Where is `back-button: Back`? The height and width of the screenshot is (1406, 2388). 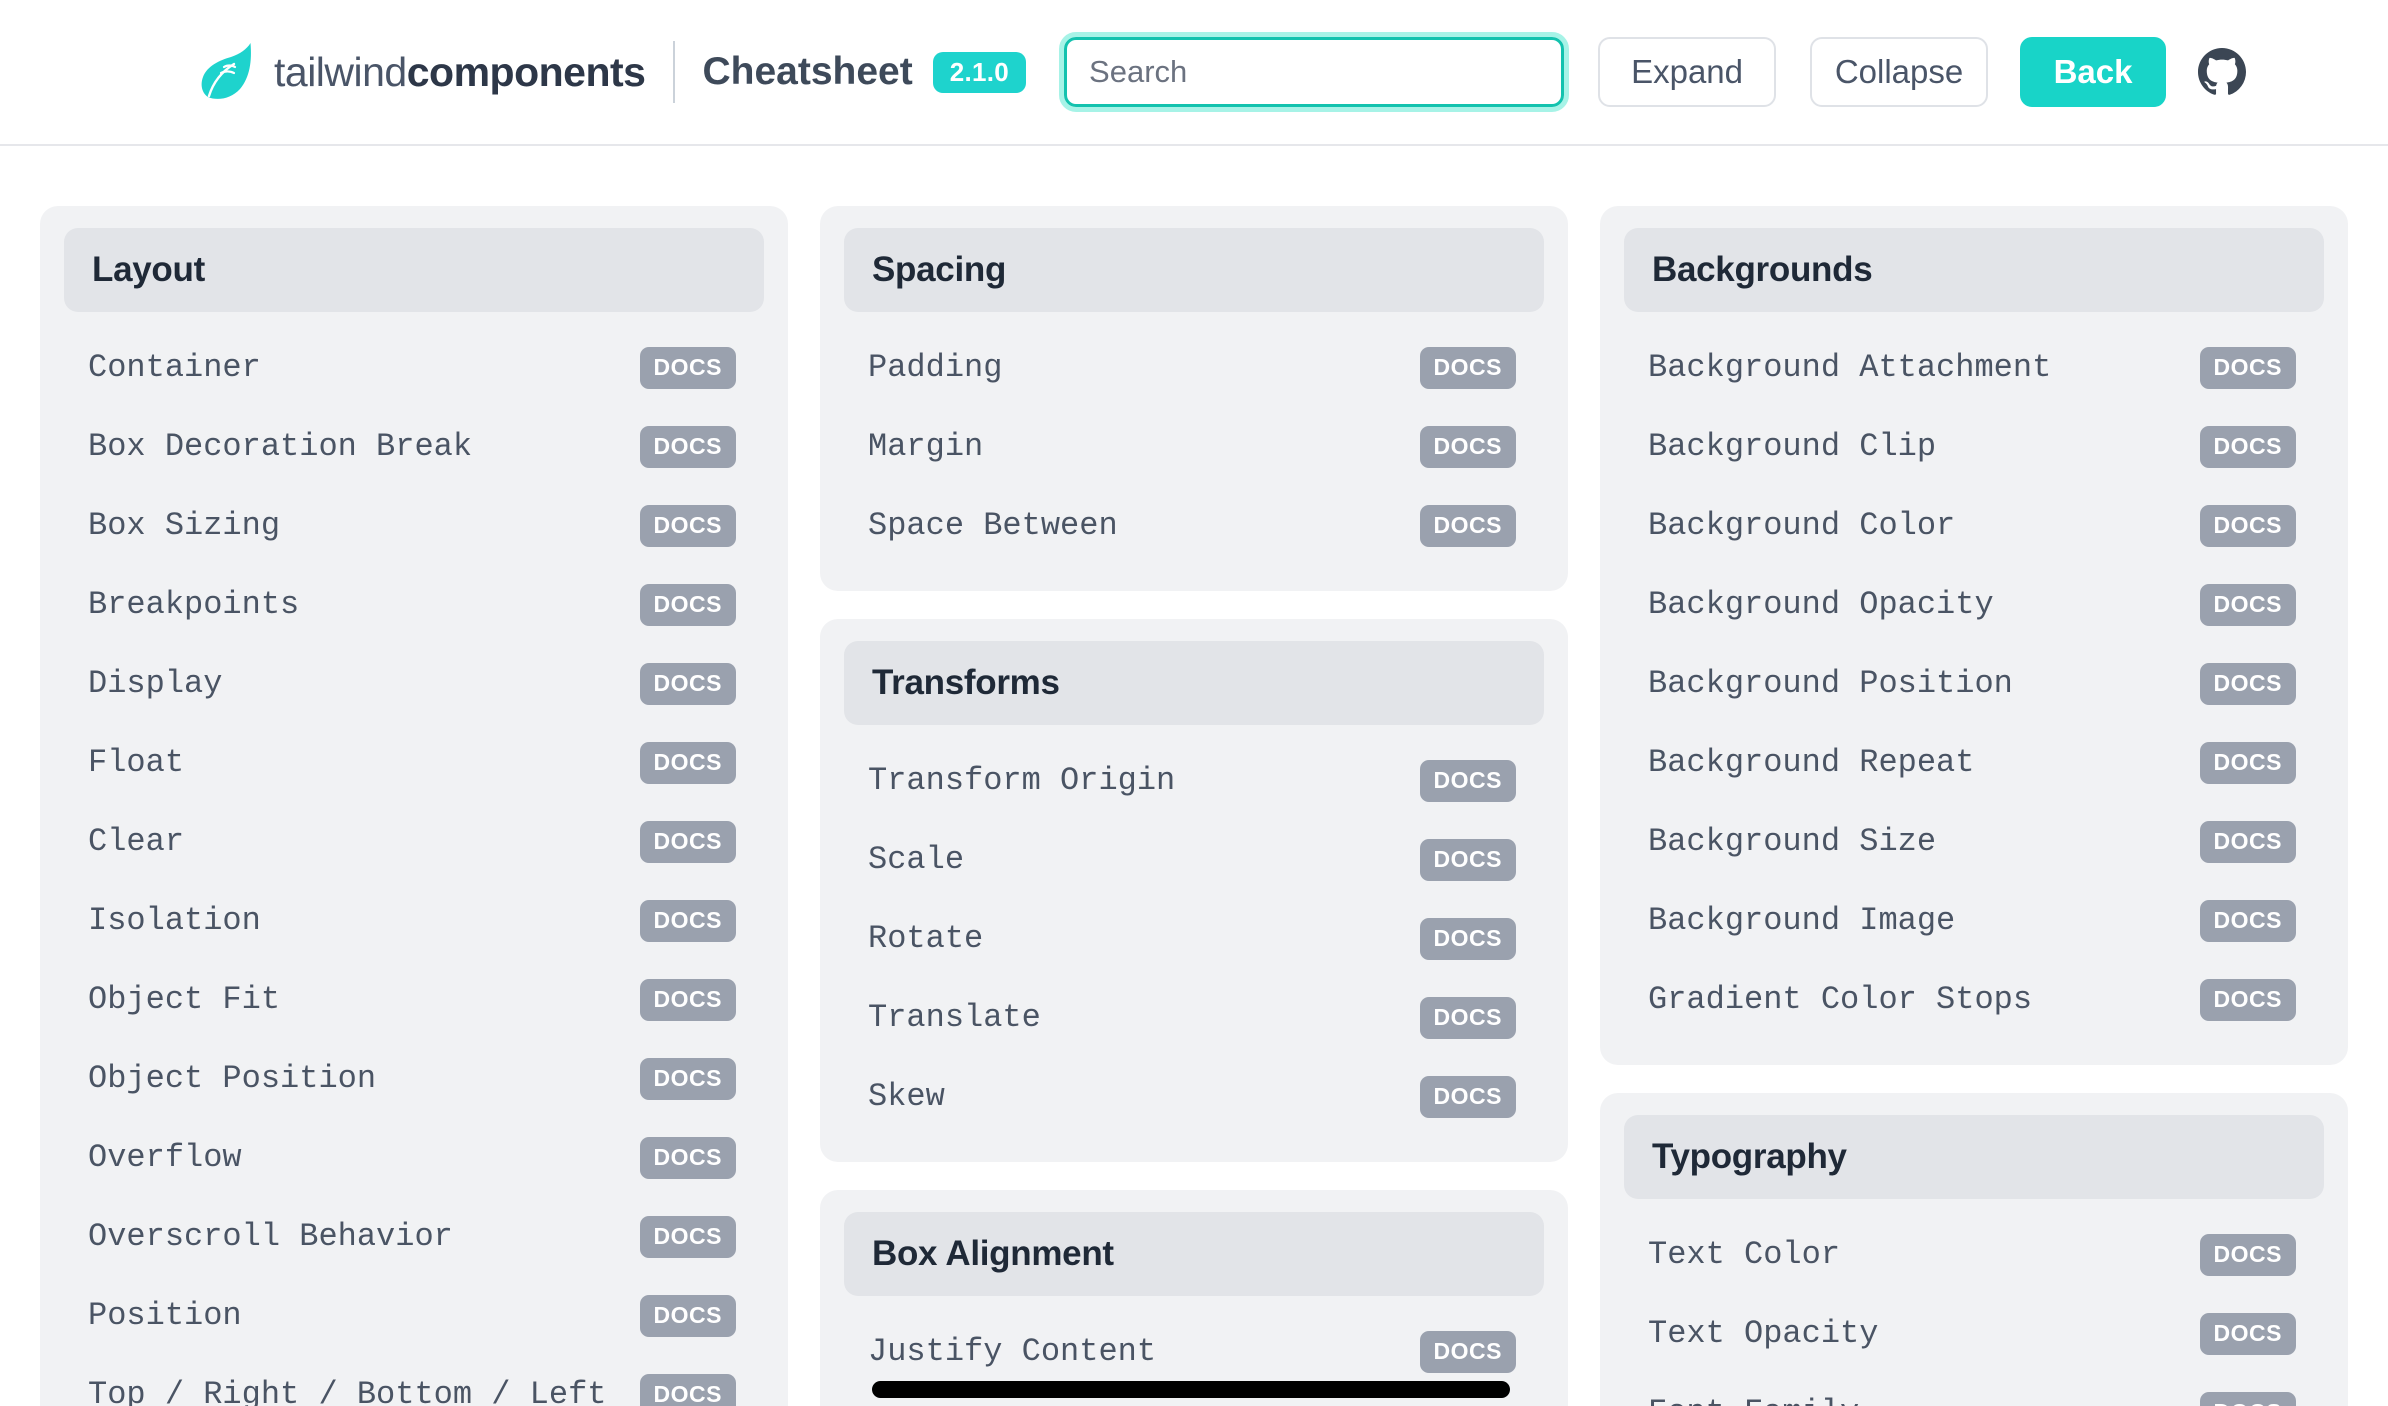
back-button: Back is located at coordinates (2093, 72).